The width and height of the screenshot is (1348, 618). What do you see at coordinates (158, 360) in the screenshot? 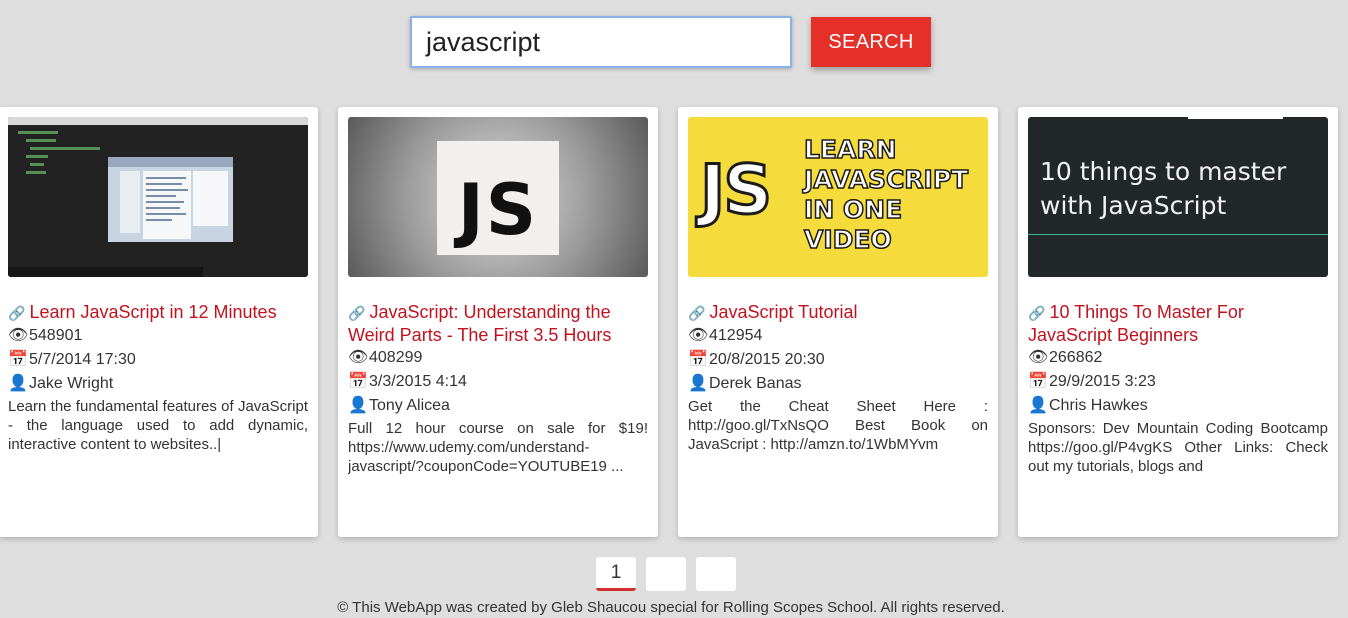
I see `publish-date: 📅 5/7/2014 17:30` at bounding box center [158, 360].